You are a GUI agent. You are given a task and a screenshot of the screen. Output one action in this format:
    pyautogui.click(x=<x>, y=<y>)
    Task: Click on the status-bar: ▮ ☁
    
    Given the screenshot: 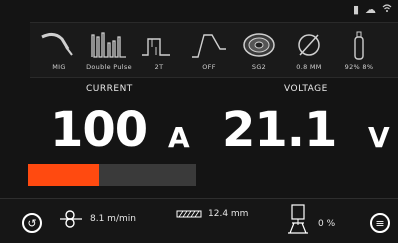 What is the action you would take?
    pyautogui.click(x=199, y=11)
    